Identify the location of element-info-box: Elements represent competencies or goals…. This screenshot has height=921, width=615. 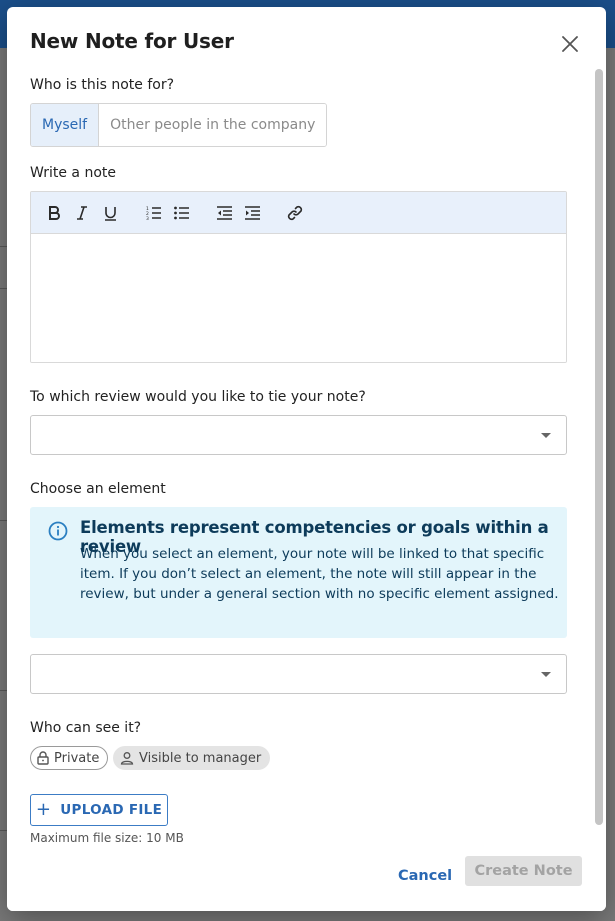
(298, 572).